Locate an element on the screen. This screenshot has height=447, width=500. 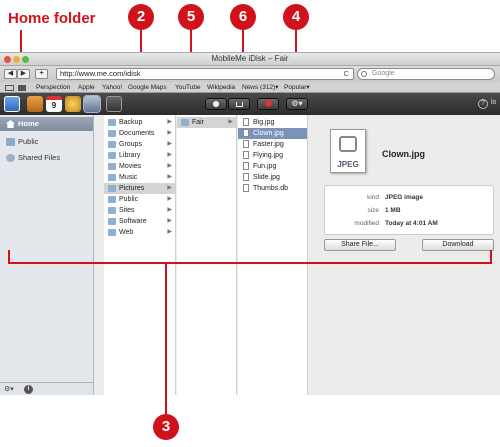
reload-icon: C is located at coordinates (346, 74).